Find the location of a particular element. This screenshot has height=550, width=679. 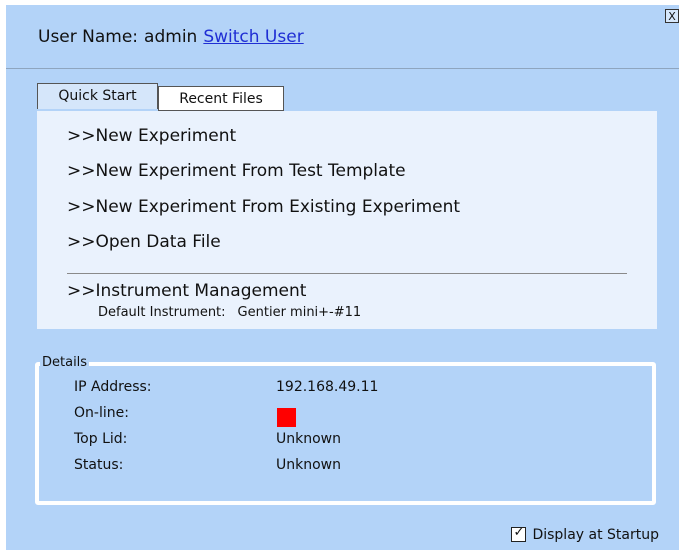

open-data-file-link: >>Open Data File is located at coordinates (144, 242).